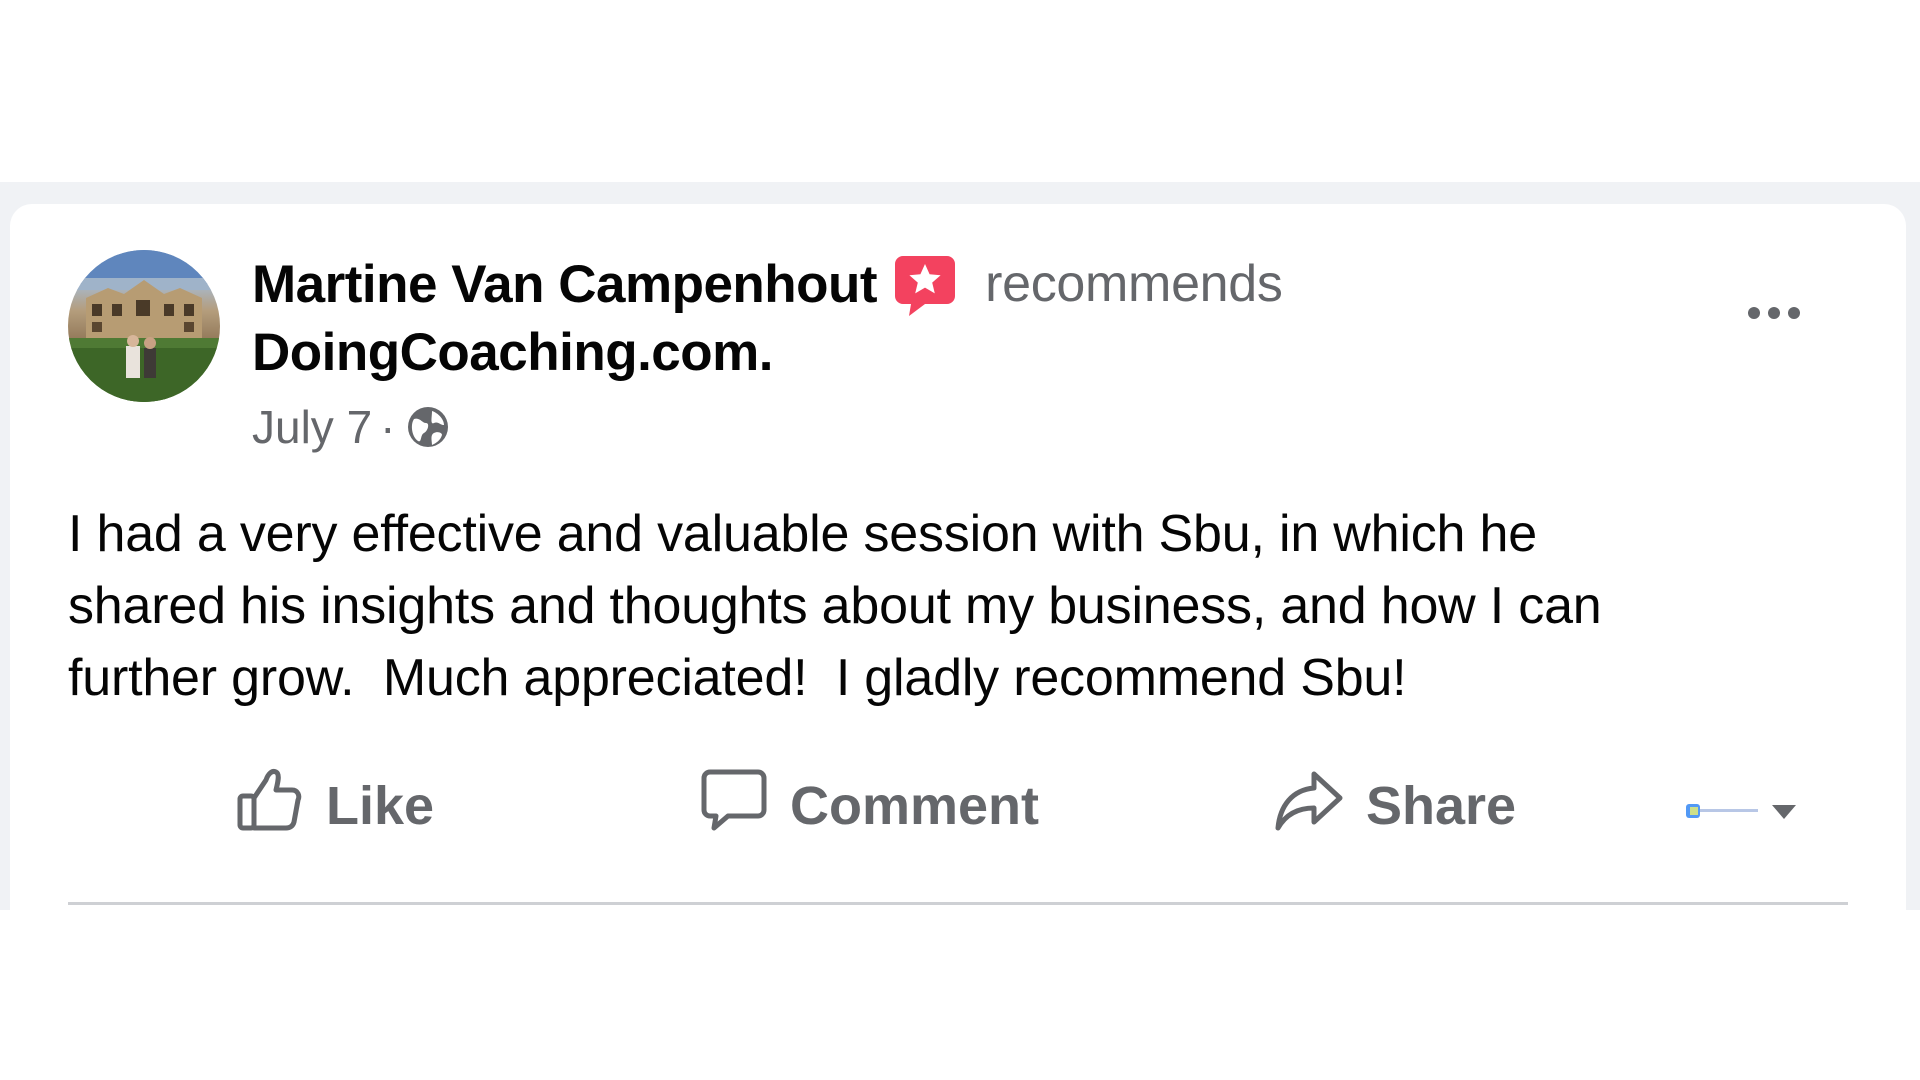 This screenshot has height=1080, width=1920. Describe the element at coordinates (428, 427) in the screenshot. I see `globe-icon` at that location.